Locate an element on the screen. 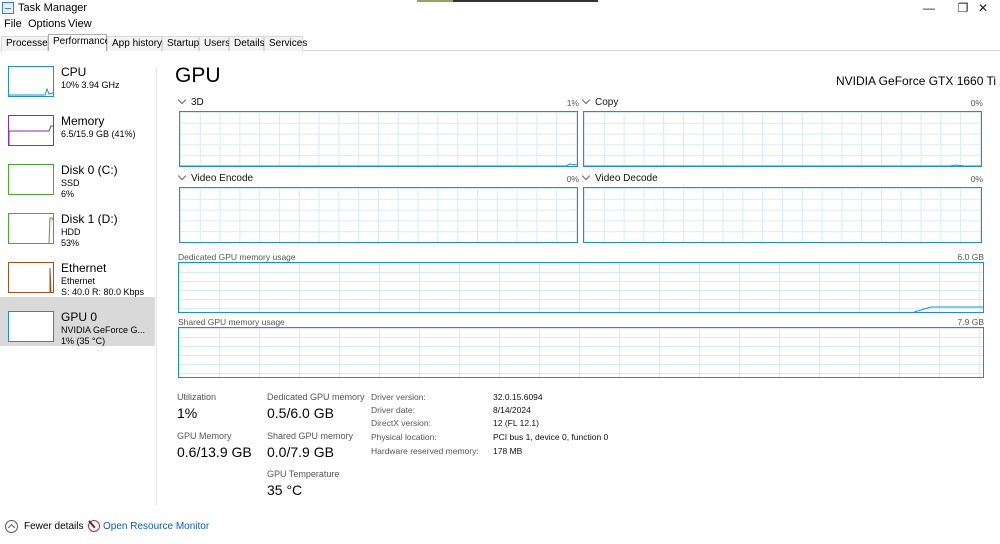 This screenshot has width=1000, height=544. memory-thumbnail-graph is located at coordinates (31, 130).